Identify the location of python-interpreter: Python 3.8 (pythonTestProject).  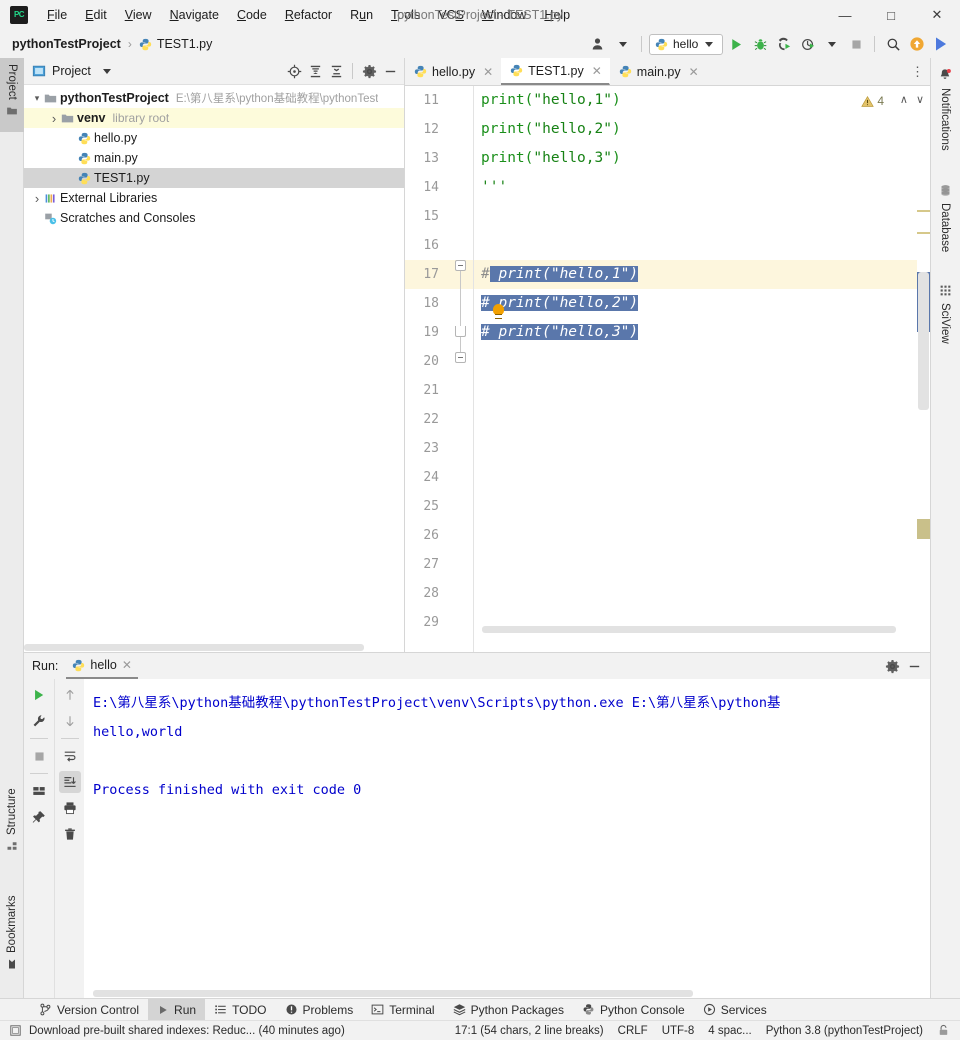
(844, 1031).